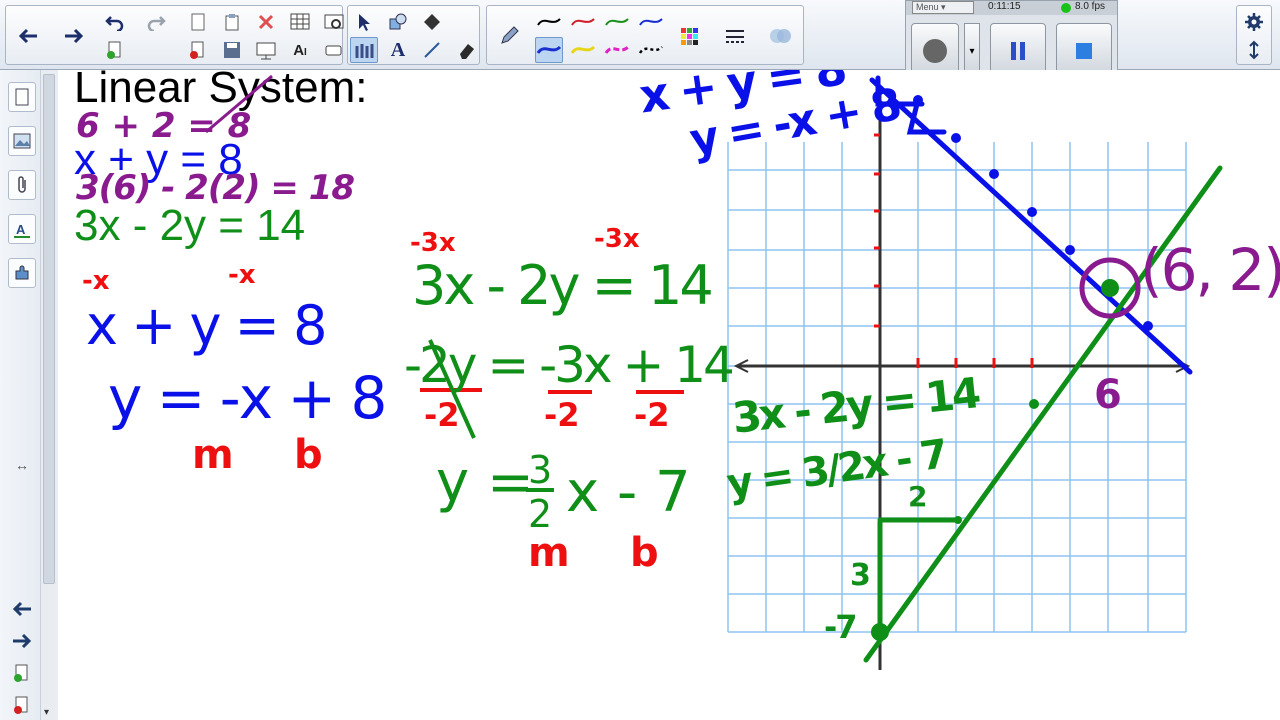  Describe the element at coordinates (841, 627) in the screenshot. I see `intercept-point-label: -7` at that location.